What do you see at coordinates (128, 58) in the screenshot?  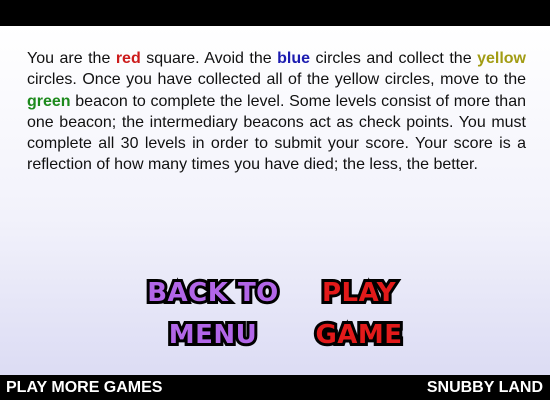 I see `keyword-red: red` at bounding box center [128, 58].